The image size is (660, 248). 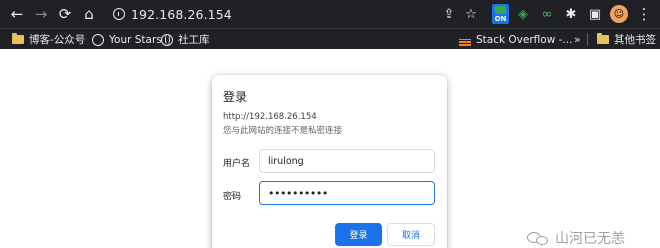 I want to click on extension-on-icon: ON, so click(x=500, y=14).